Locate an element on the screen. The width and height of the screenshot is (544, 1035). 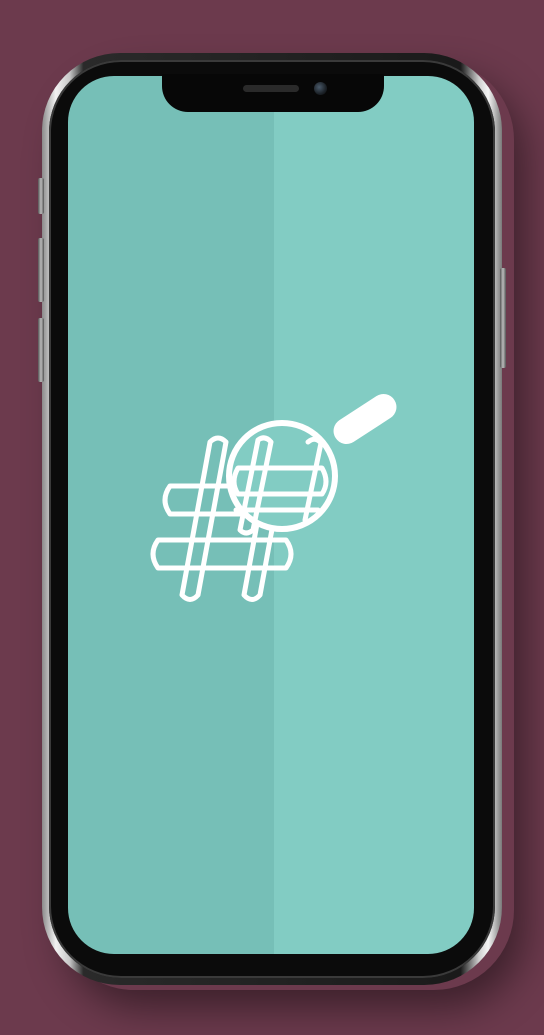
power-button is located at coordinates (503, 318).